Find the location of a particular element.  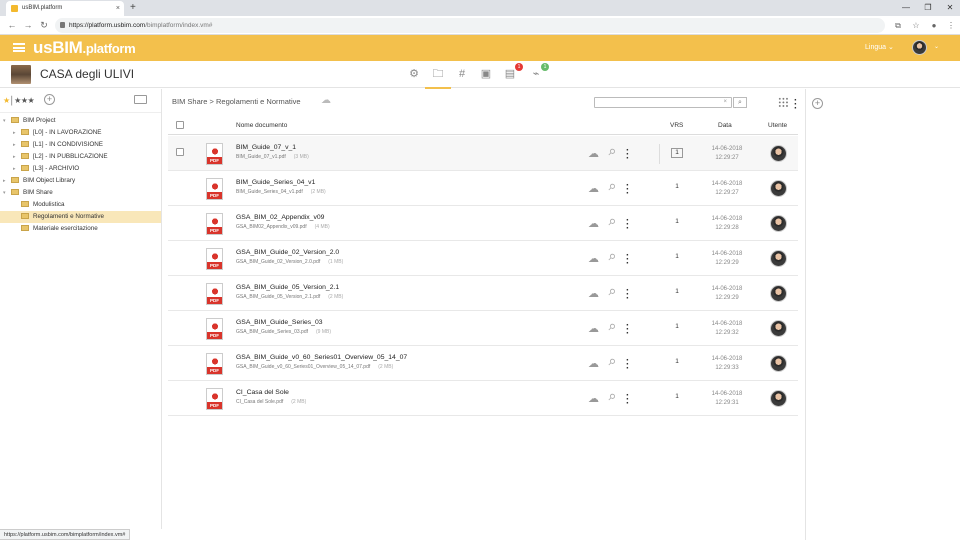

browser-tab: usBIM.platform × is located at coordinates (65, 8).